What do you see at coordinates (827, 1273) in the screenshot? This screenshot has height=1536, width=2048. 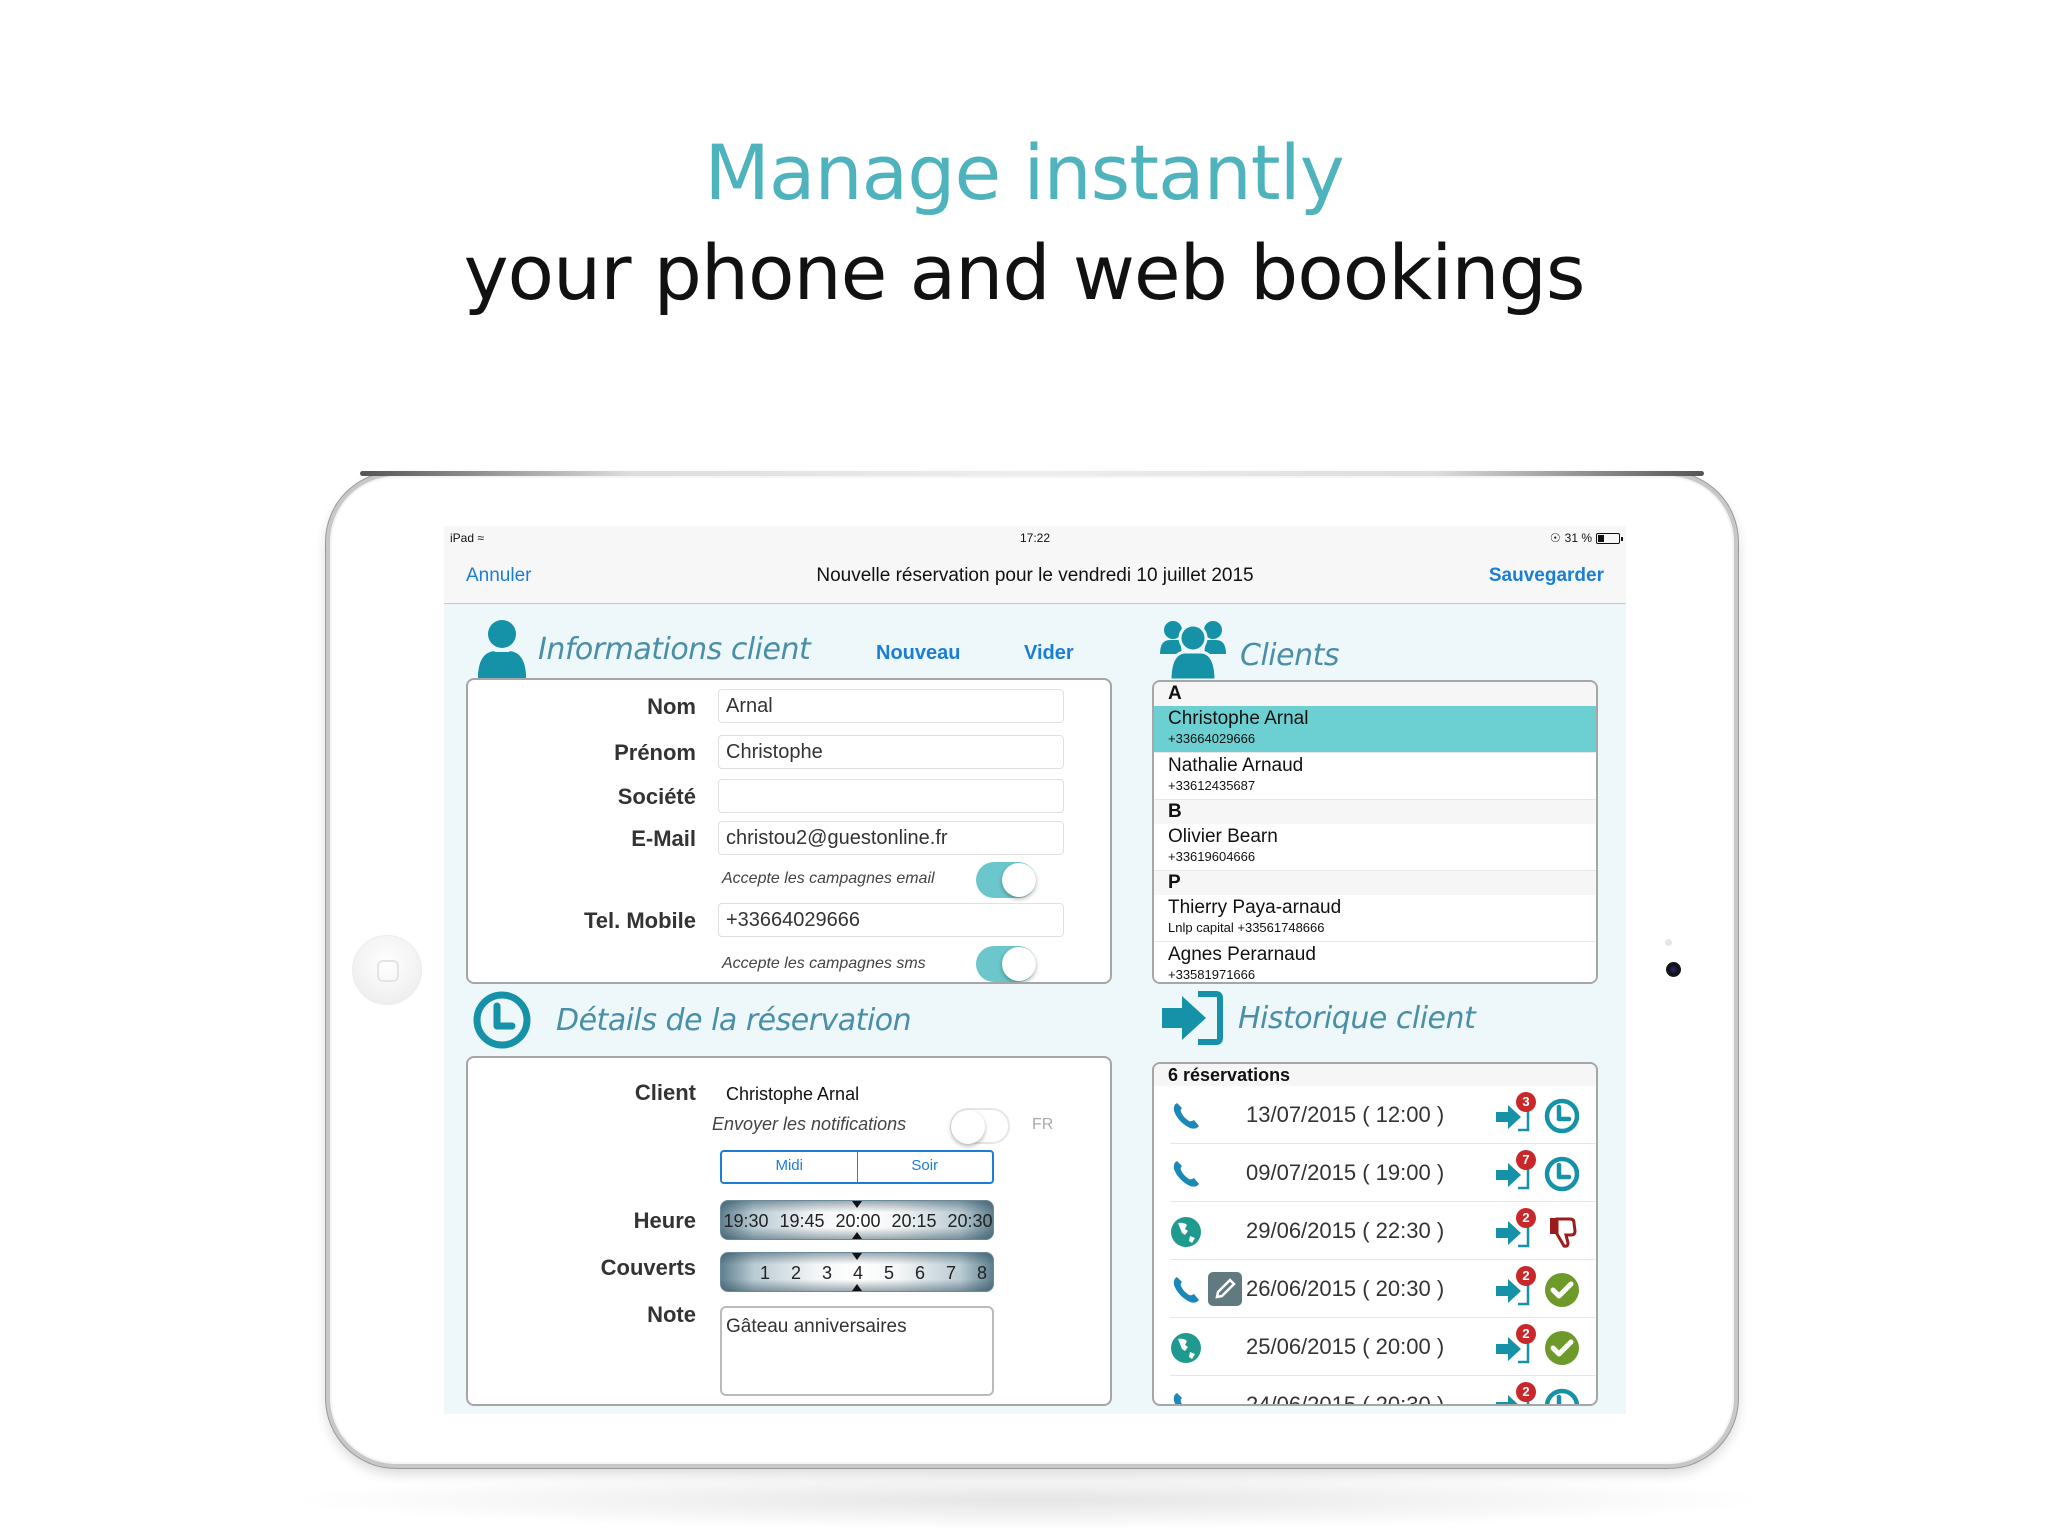 I see `picker-option: 3` at bounding box center [827, 1273].